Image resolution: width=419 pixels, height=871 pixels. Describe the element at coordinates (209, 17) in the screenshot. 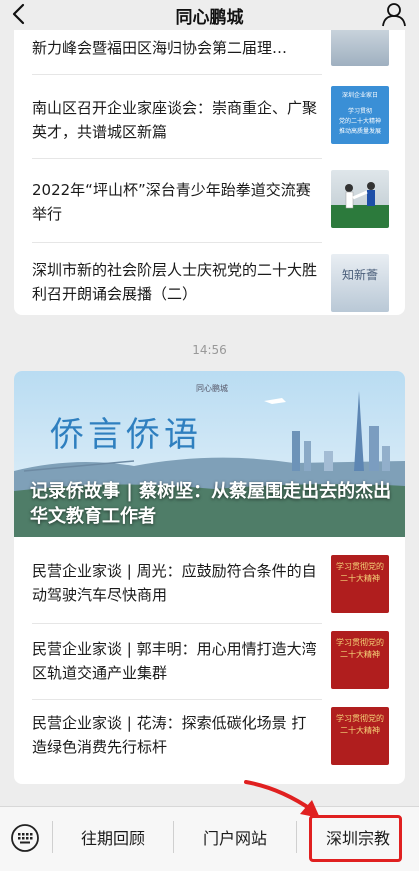

I see `page-title: 同心鹏城` at that location.